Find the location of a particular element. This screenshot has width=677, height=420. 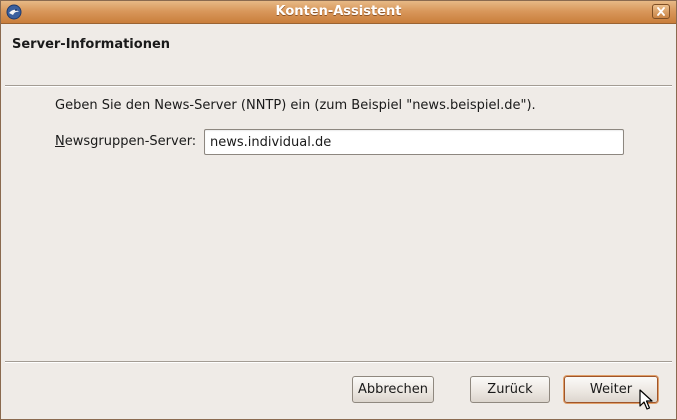

close-button is located at coordinates (661, 11).